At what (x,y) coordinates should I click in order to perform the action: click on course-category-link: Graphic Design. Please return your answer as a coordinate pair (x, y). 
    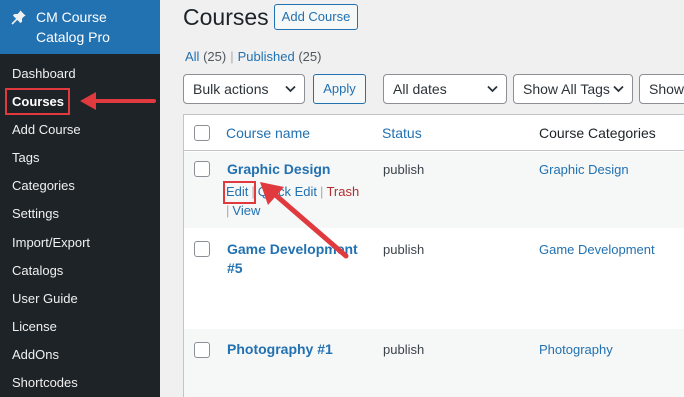
    Looking at the image, I should click on (584, 169).